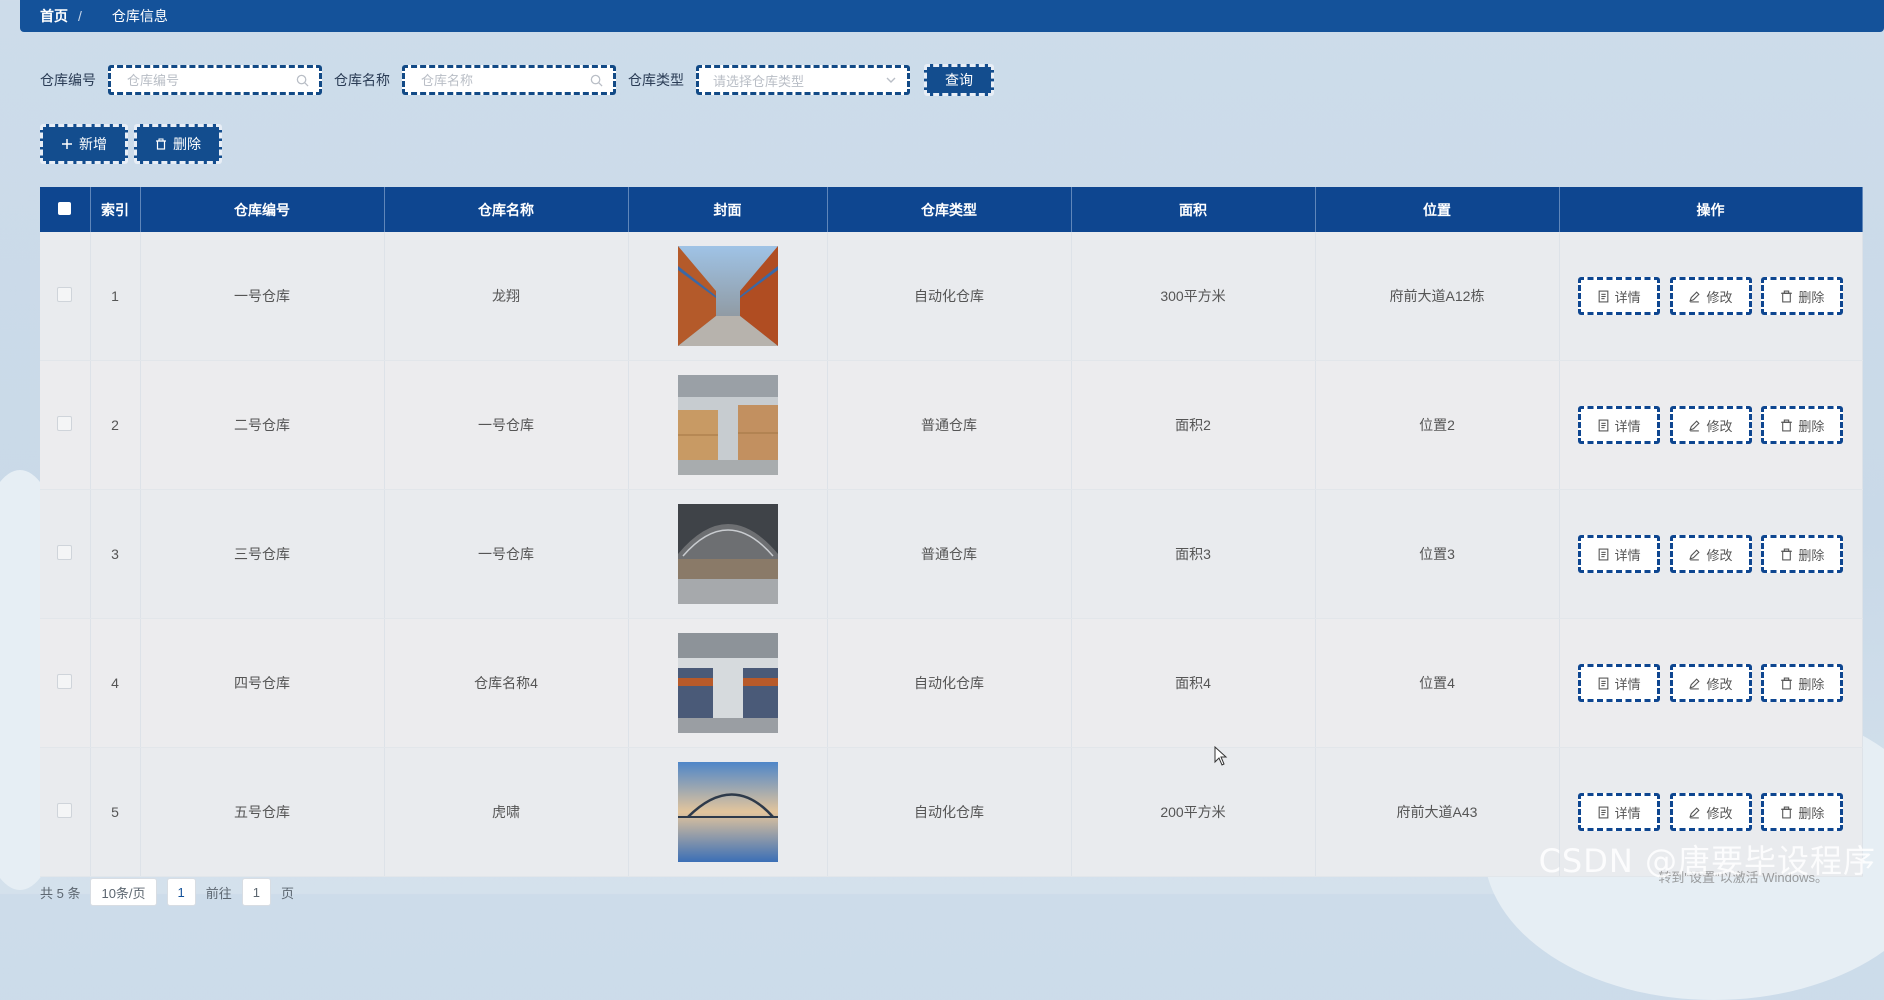 This screenshot has width=1884, height=1000. I want to click on row-area: 面积4, so click(1193, 683).